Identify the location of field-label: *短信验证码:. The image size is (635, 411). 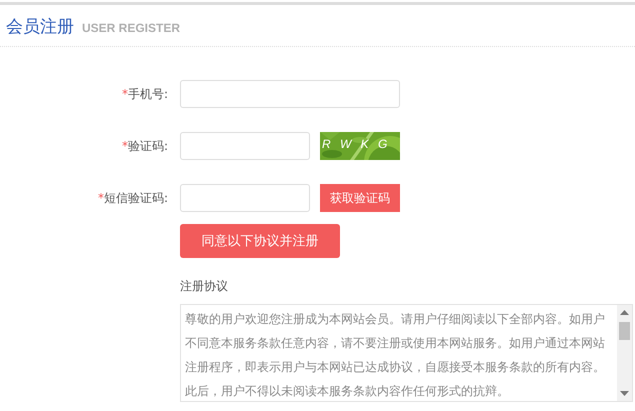
(132, 198).